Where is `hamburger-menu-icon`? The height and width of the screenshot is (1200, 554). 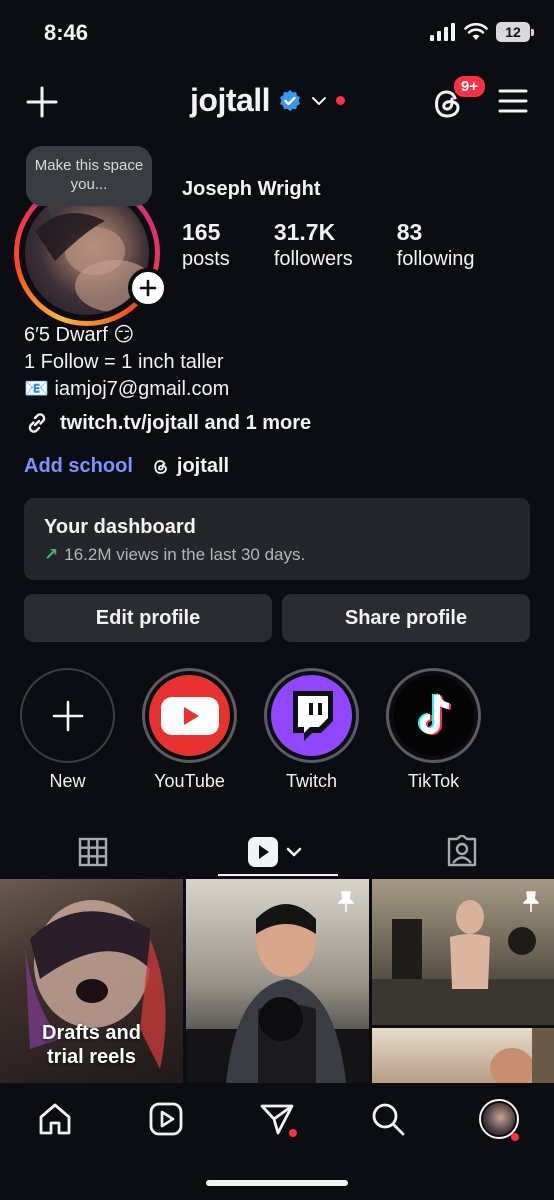 hamburger-menu-icon is located at coordinates (513, 101).